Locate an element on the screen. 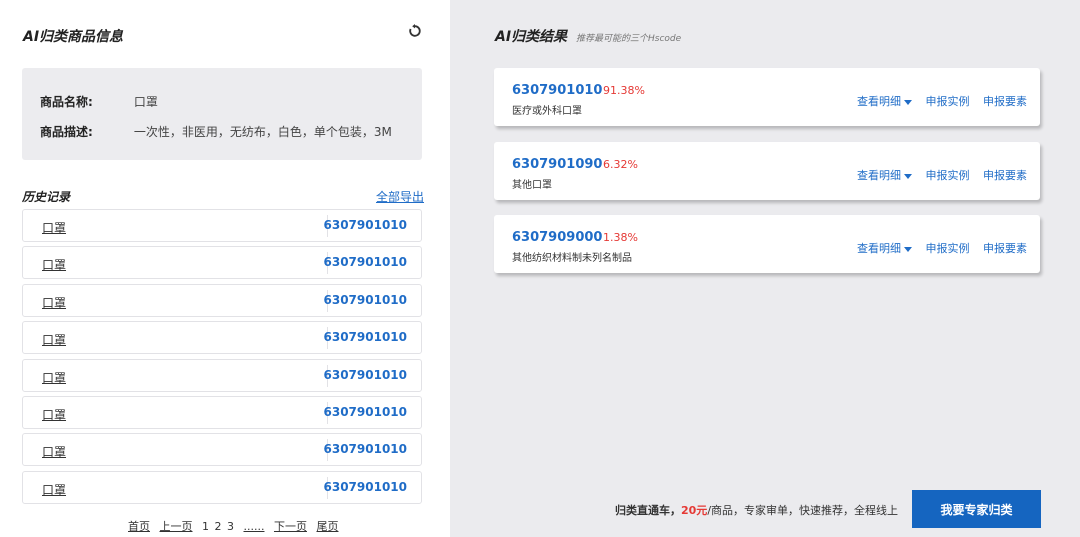  result-desc: 其他纺织材料制未列名制品 is located at coordinates (572, 258).